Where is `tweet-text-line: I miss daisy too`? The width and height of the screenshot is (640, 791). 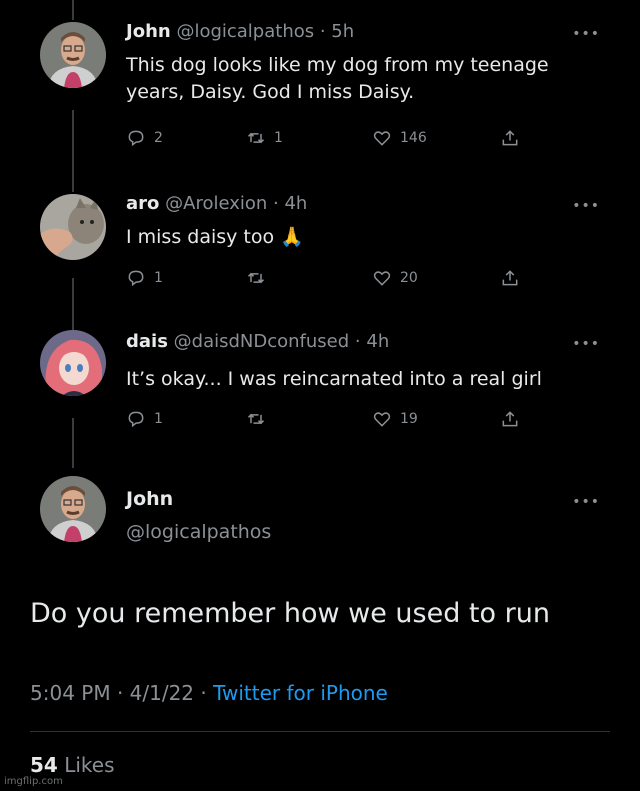
tweet-text-line: I miss daisy too is located at coordinates (200, 237).